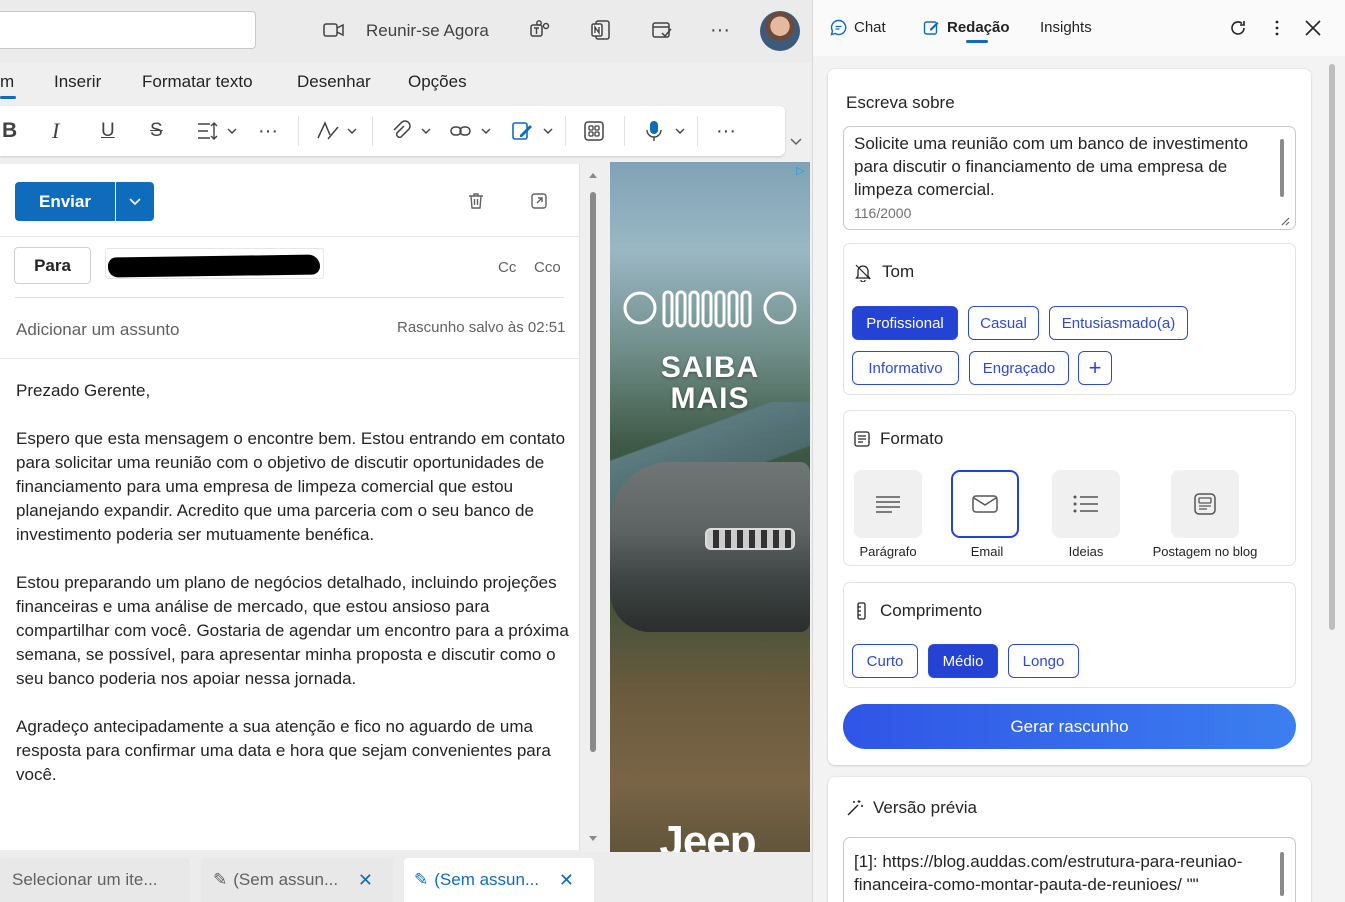  What do you see at coordinates (427, 31) in the screenshot?
I see `meet-now-button: Reunir-se Agora` at bounding box center [427, 31].